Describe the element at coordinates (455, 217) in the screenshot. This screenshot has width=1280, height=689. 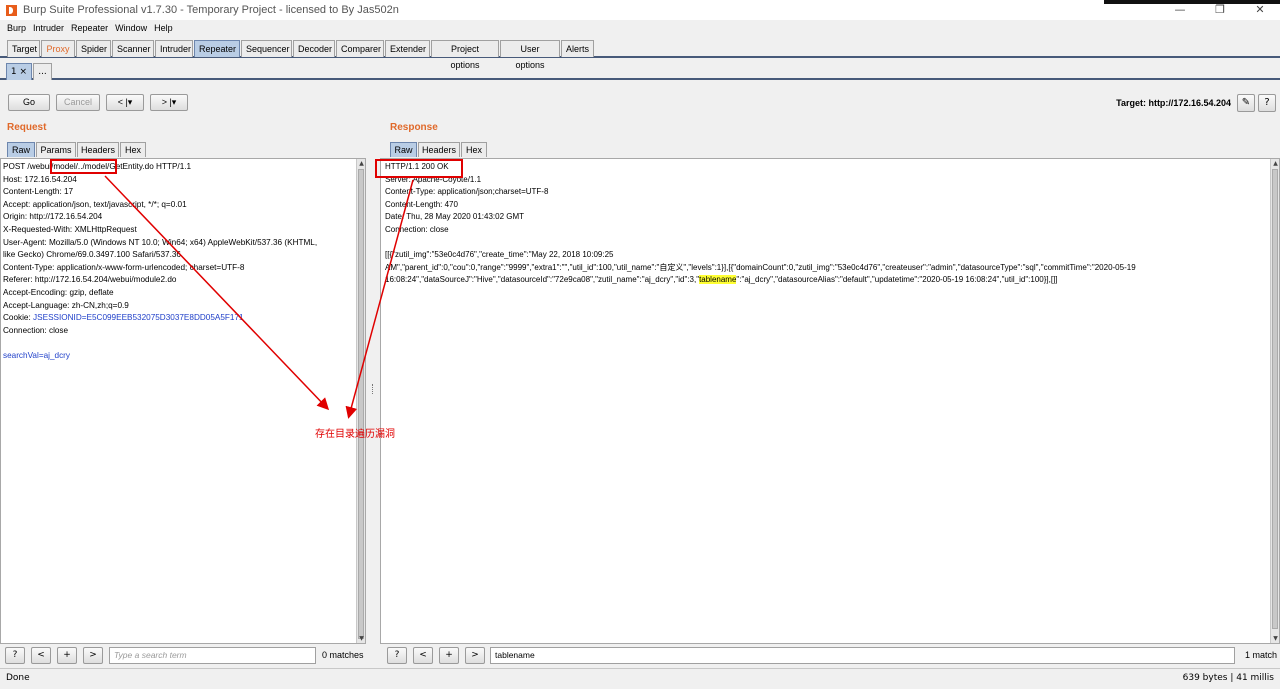
I see `response-line: Date: Thu, 28 May 2020 01:43:02 GMT` at that location.